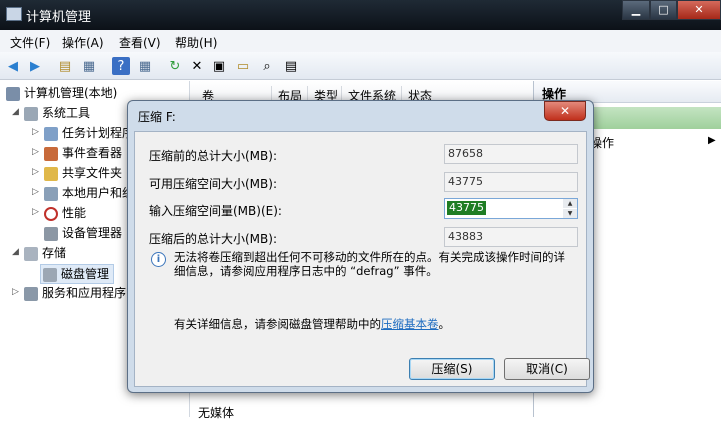  What do you see at coordinates (89, 133) in the screenshot?
I see `tree-task-scheduler: 任务计划程序` at bounding box center [89, 133].